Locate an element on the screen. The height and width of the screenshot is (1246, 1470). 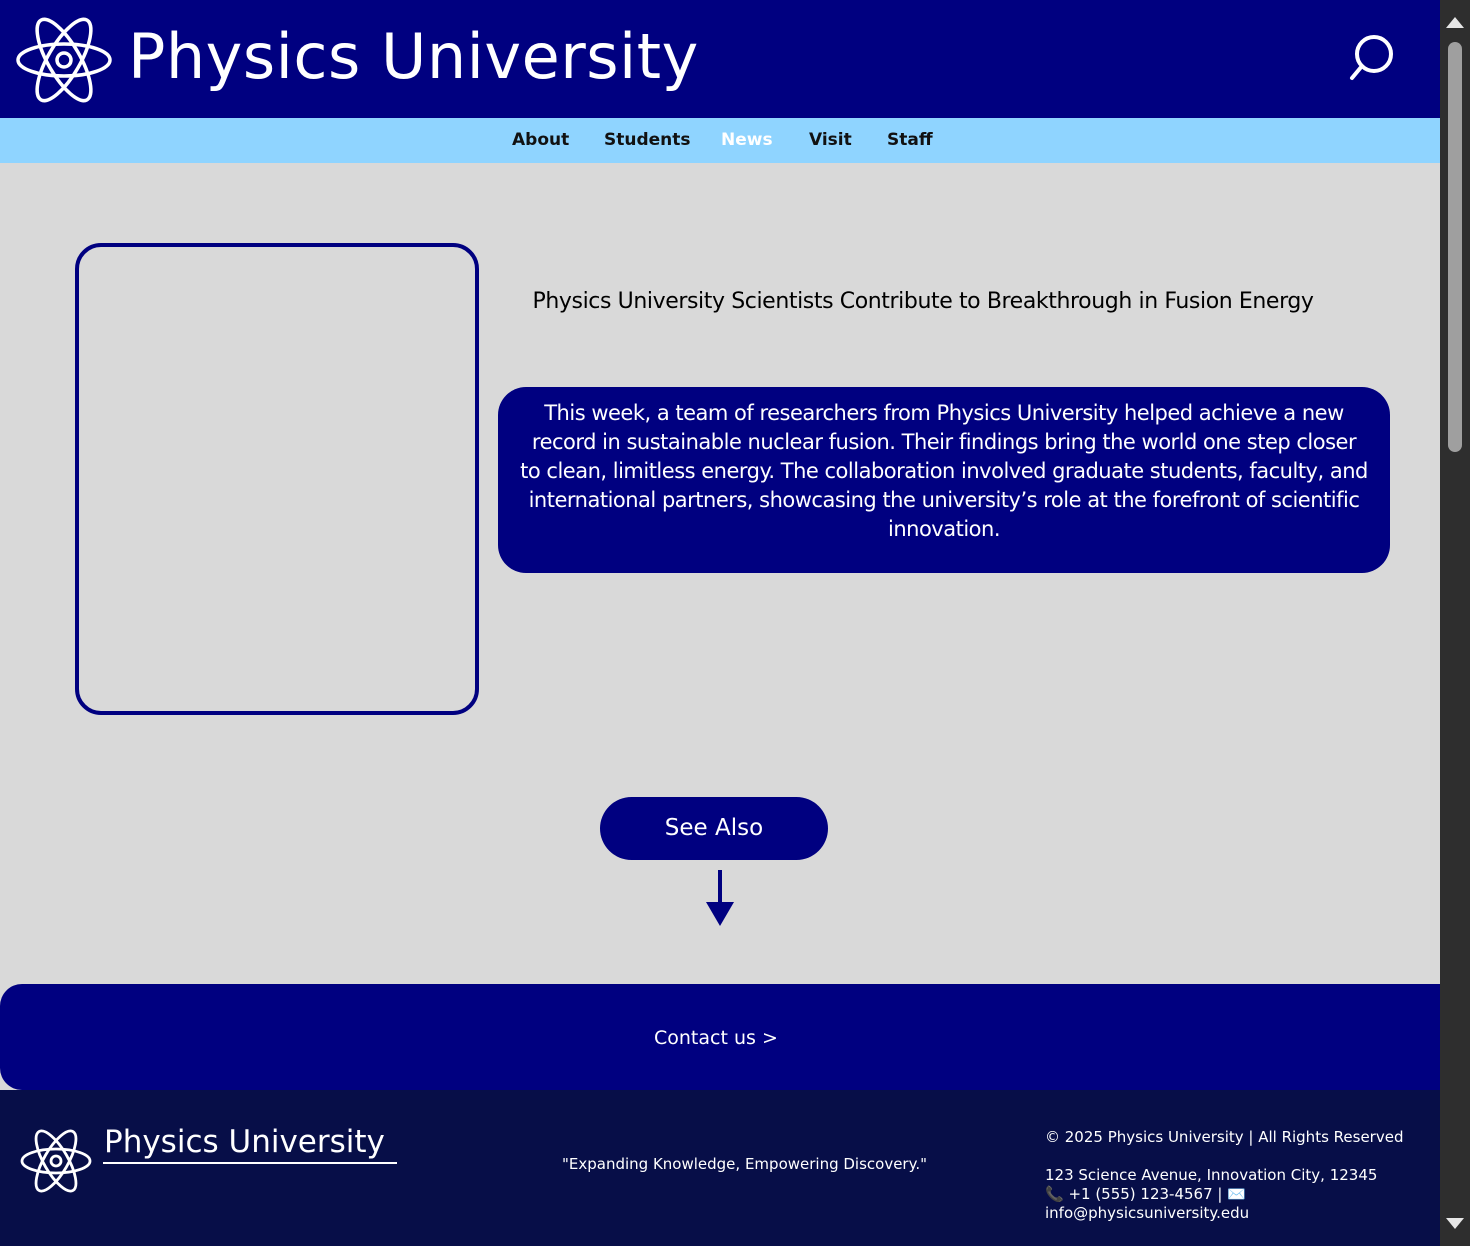
footer-title-underline is located at coordinates (250, 1163).